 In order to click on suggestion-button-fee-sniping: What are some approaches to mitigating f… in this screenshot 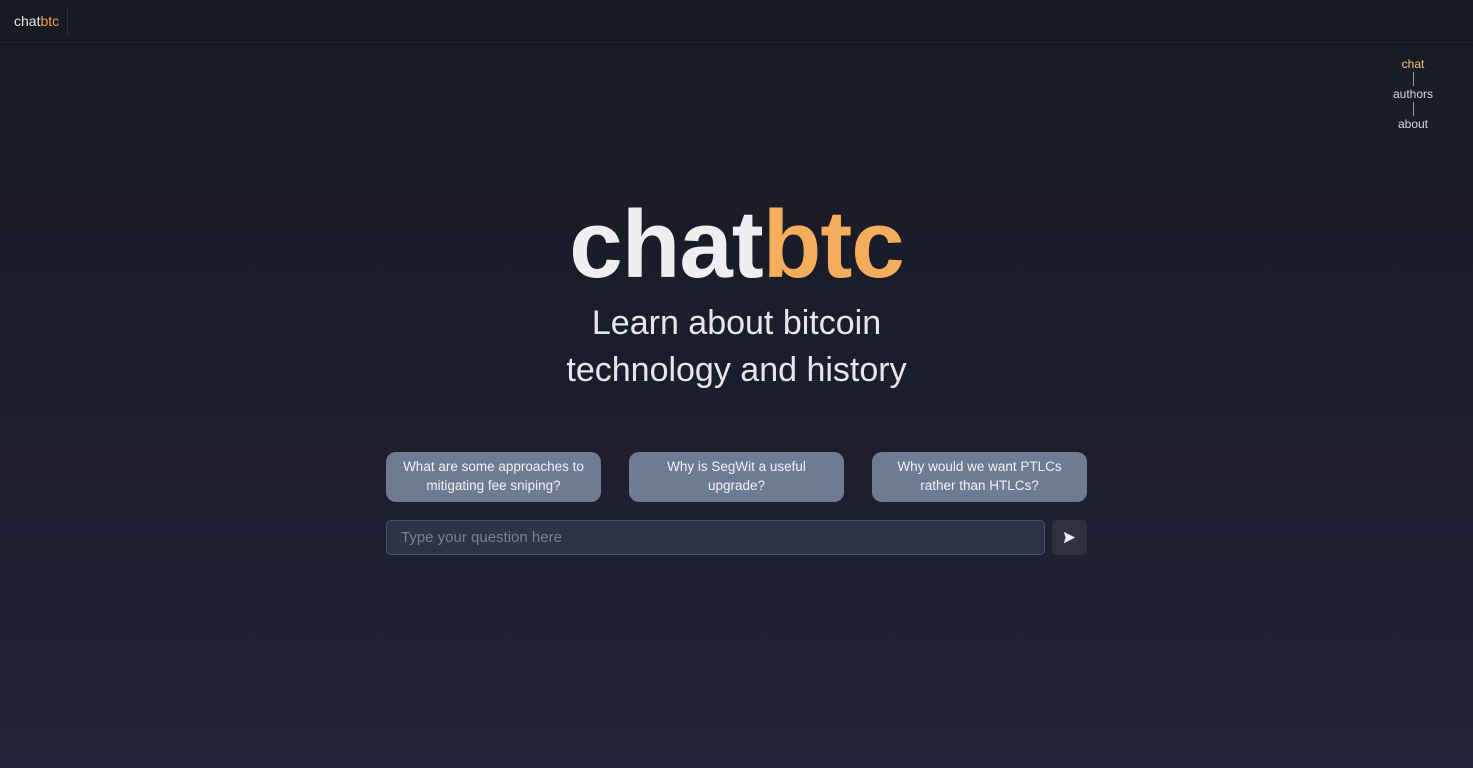, I will do `click(493, 477)`.